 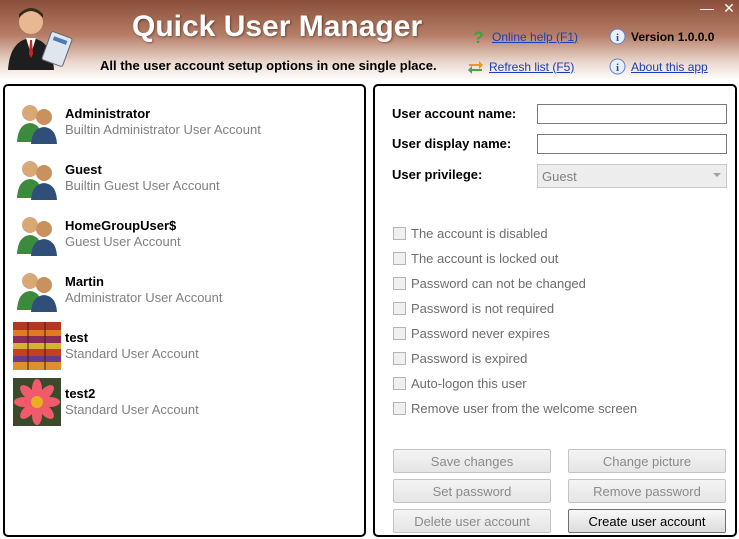 What do you see at coordinates (535, 37) in the screenshot?
I see `online-help-label: Online help (F1)` at bounding box center [535, 37].